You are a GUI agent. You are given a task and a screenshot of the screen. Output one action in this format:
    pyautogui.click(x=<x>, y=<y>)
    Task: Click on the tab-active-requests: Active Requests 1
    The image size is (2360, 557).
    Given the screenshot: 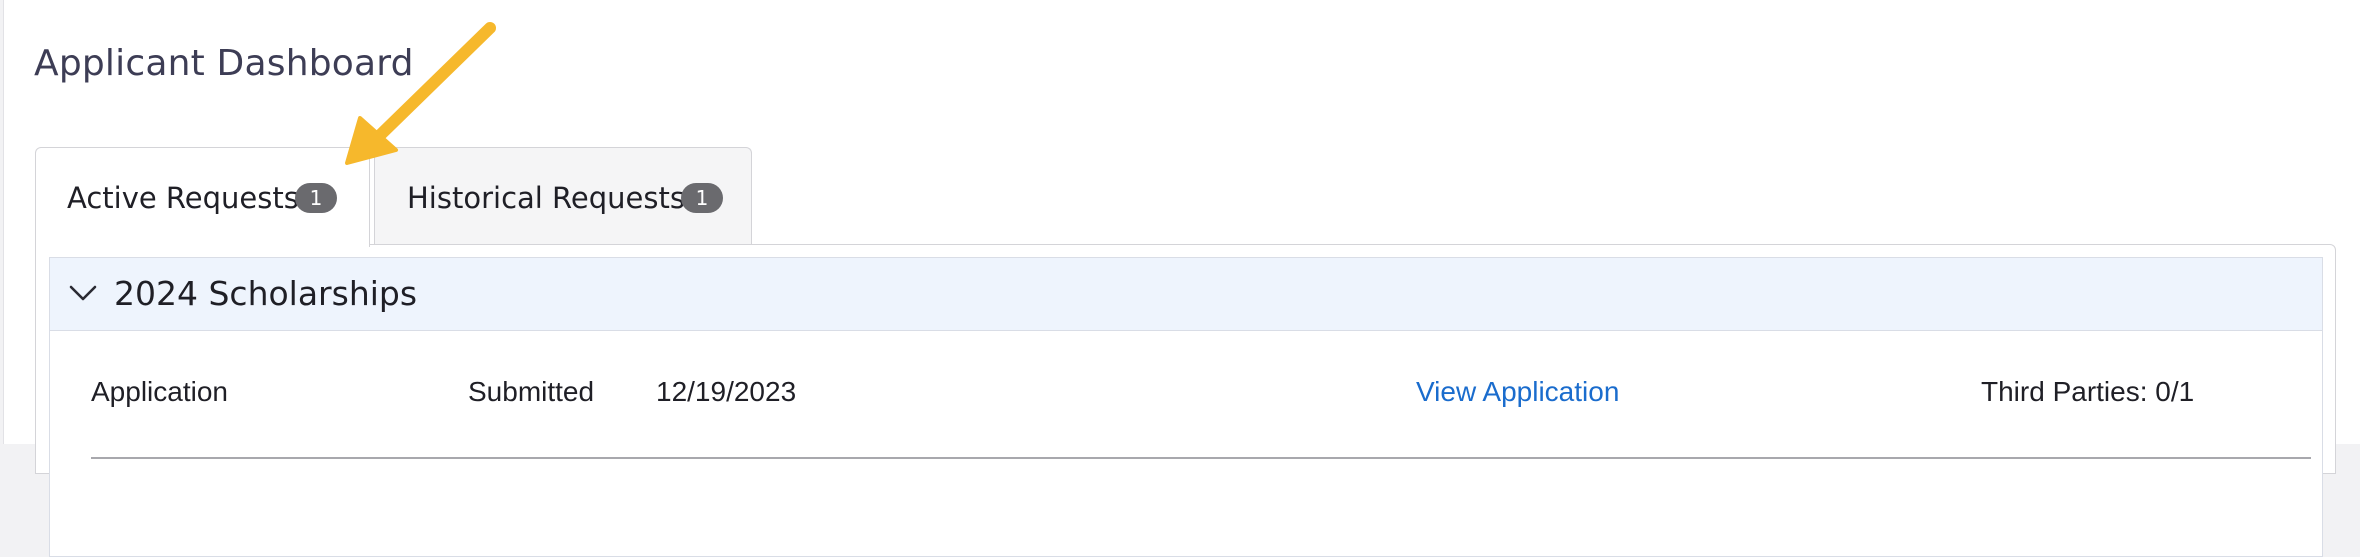 What is the action you would take?
    pyautogui.click(x=202, y=197)
    